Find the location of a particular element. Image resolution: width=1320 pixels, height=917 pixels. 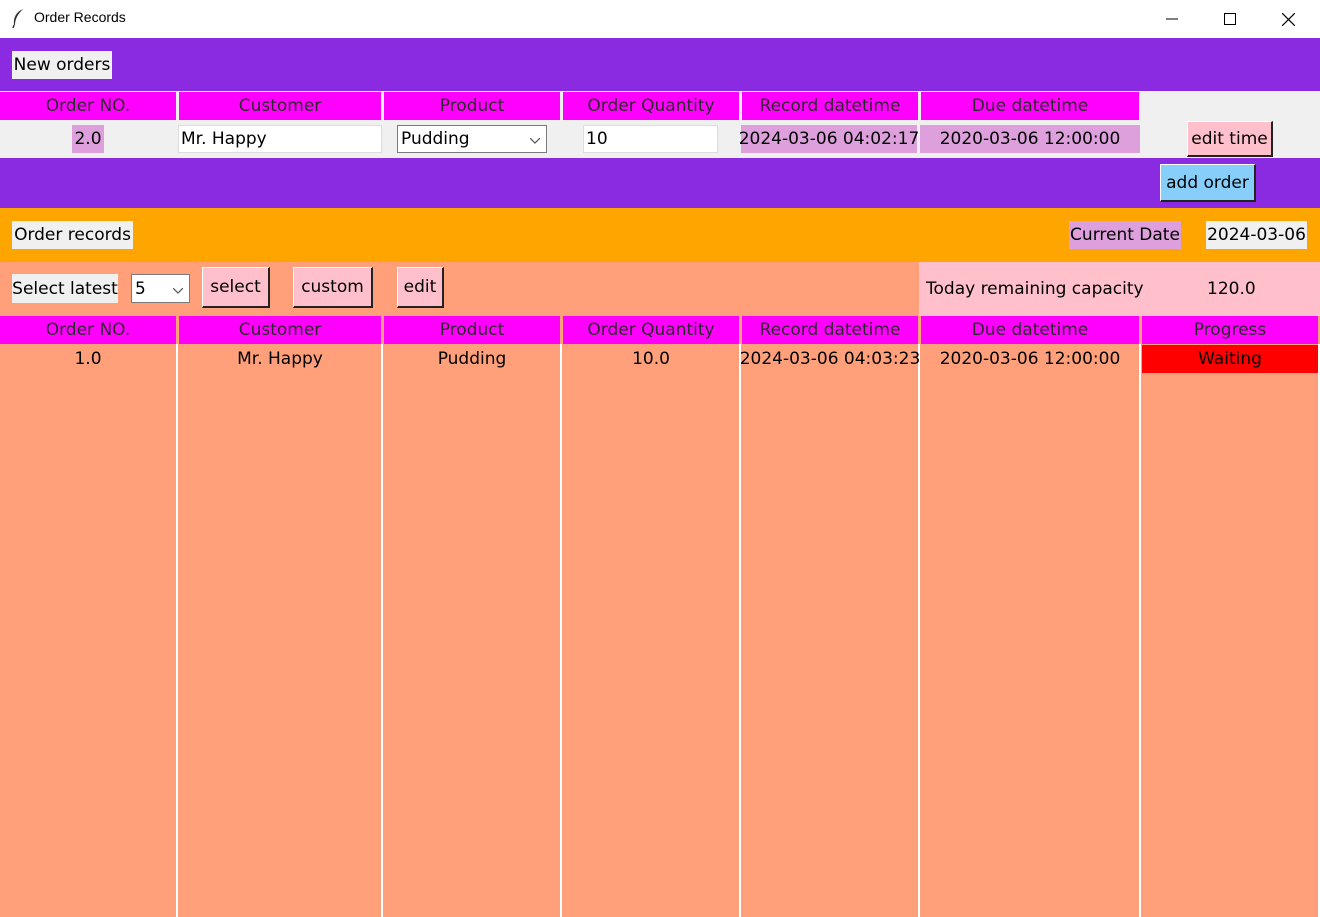

maximize-icon is located at coordinates (1230, 19).